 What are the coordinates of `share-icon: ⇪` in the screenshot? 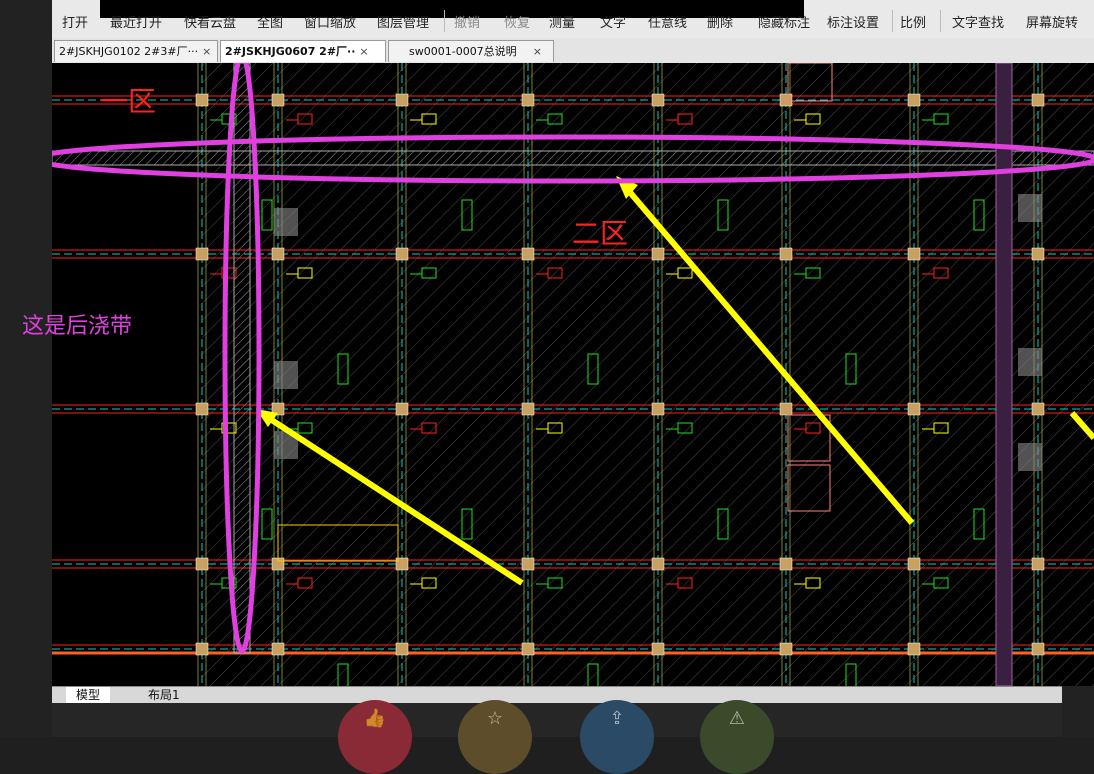 It's located at (617, 718).